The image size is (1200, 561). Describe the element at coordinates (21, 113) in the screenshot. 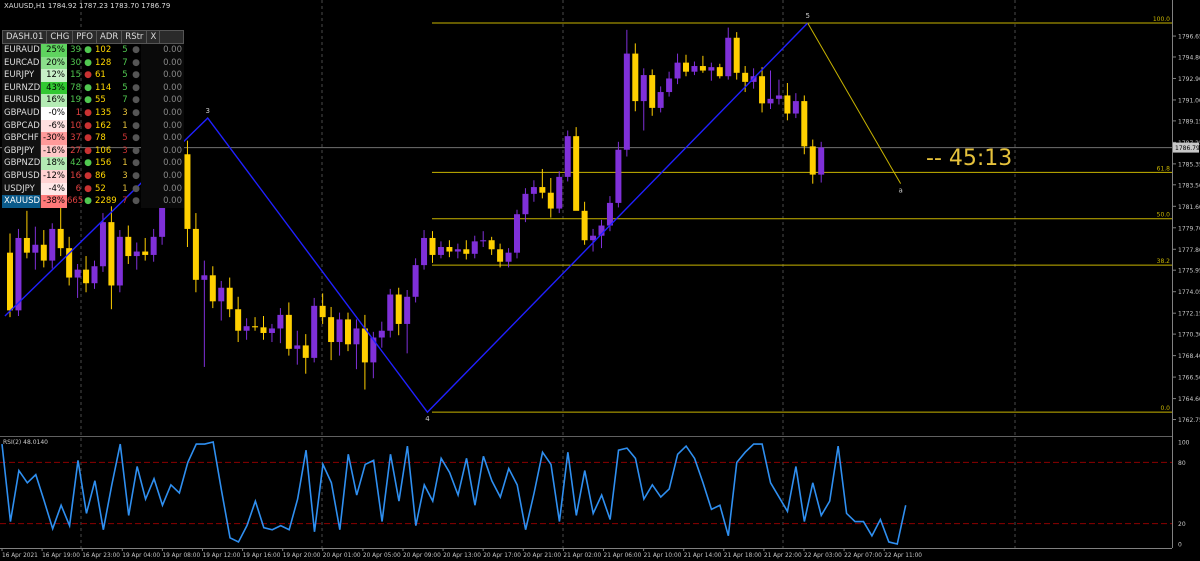

I see `symbol-label: GBPAUD` at that location.